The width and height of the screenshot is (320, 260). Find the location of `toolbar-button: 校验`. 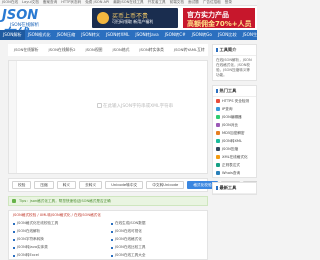

toolbar-button: 校验 is located at coordinates (22, 185).